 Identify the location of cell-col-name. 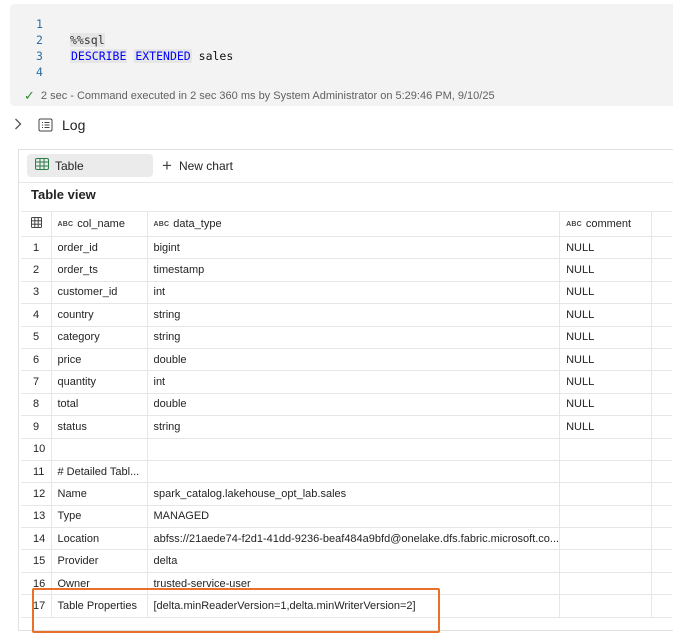
(99, 449).